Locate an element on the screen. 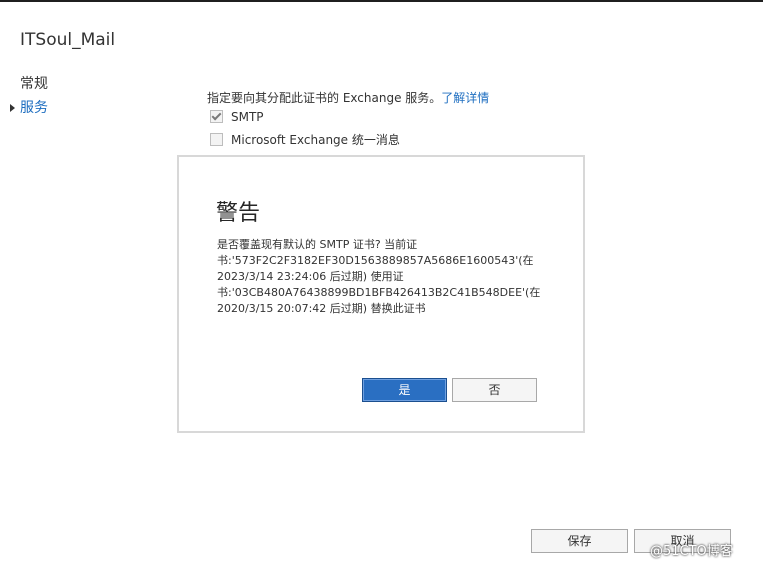 This screenshot has height=569, width=763. caret-right-icon is located at coordinates (12, 108).